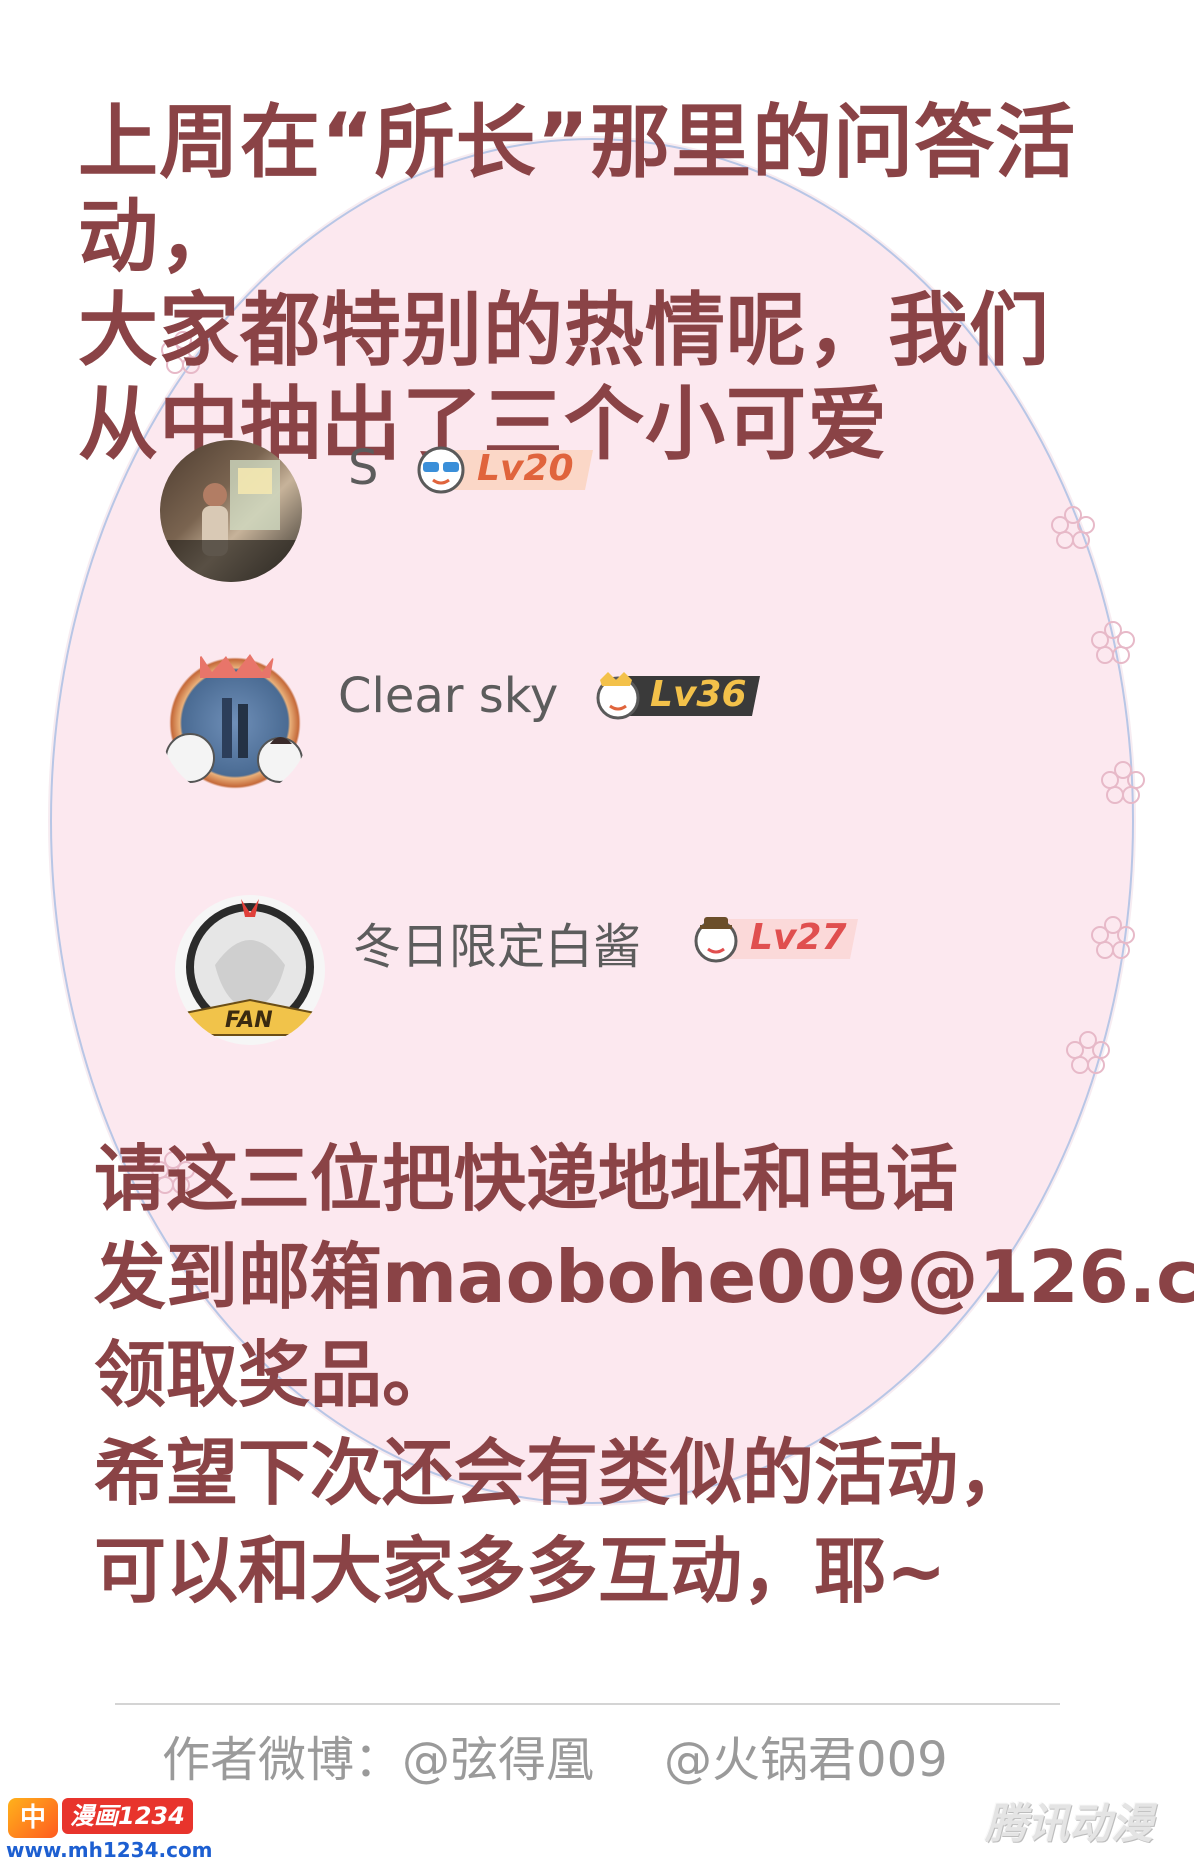 The width and height of the screenshot is (1200, 1860). Describe the element at coordinates (497, 942) in the screenshot. I see `username: 冬日限定白酱` at that location.